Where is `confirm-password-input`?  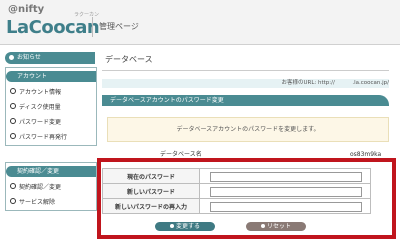 confirm-password-input is located at coordinates (286, 206).